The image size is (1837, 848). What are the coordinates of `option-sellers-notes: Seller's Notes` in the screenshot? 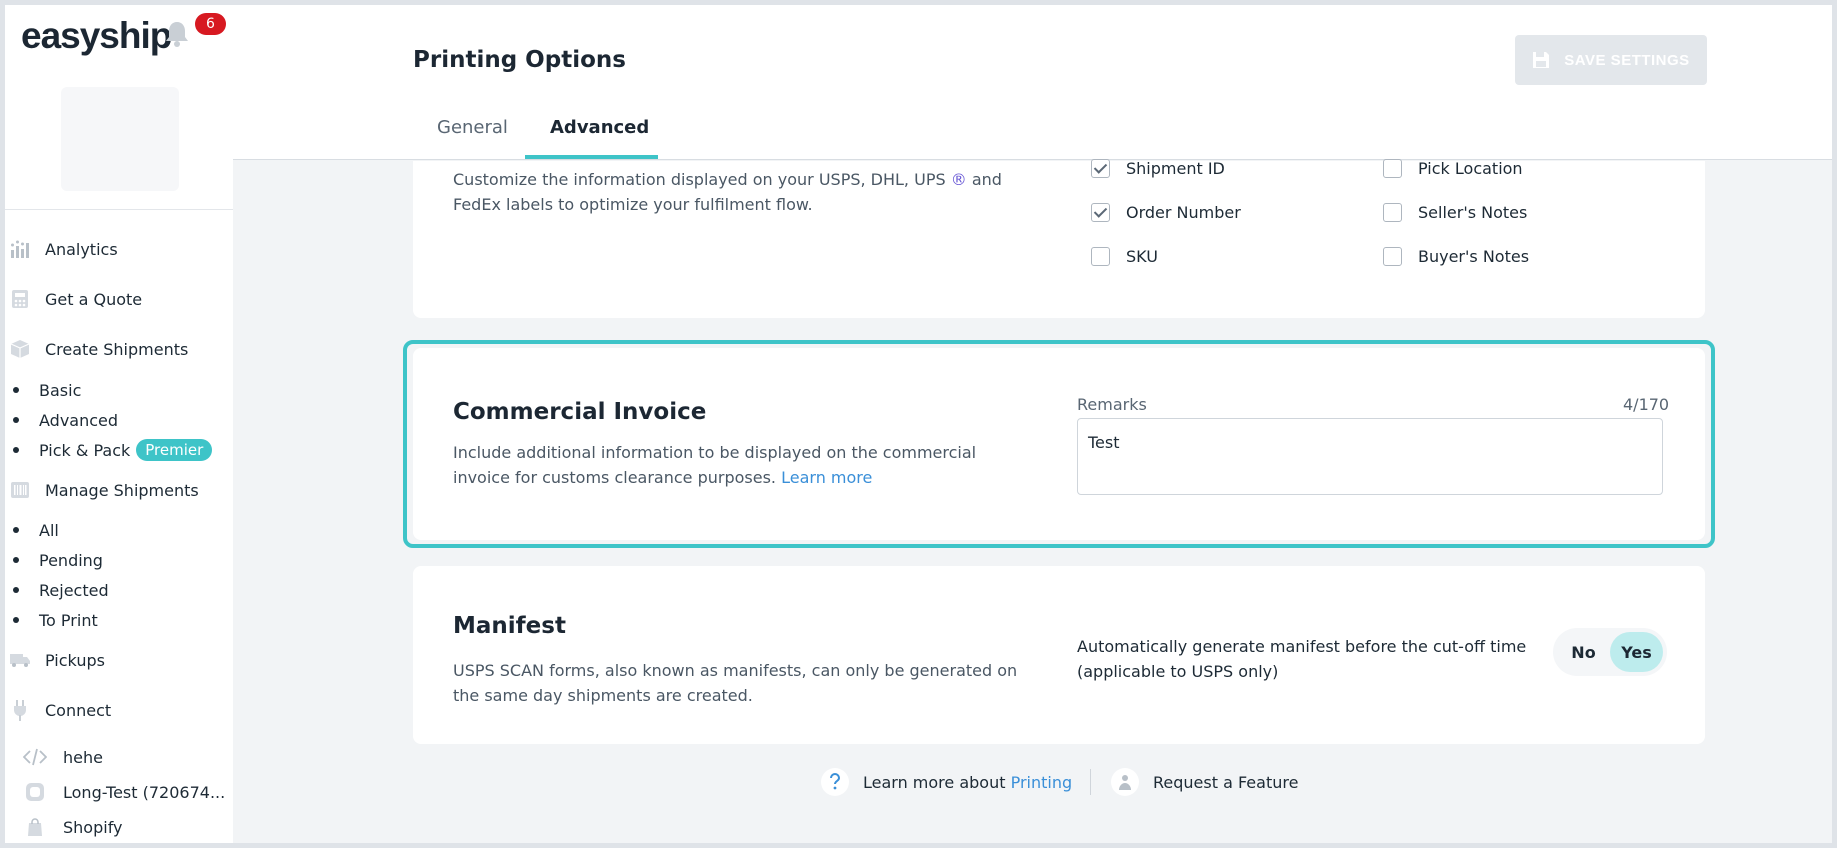 It's located at (1455, 212).